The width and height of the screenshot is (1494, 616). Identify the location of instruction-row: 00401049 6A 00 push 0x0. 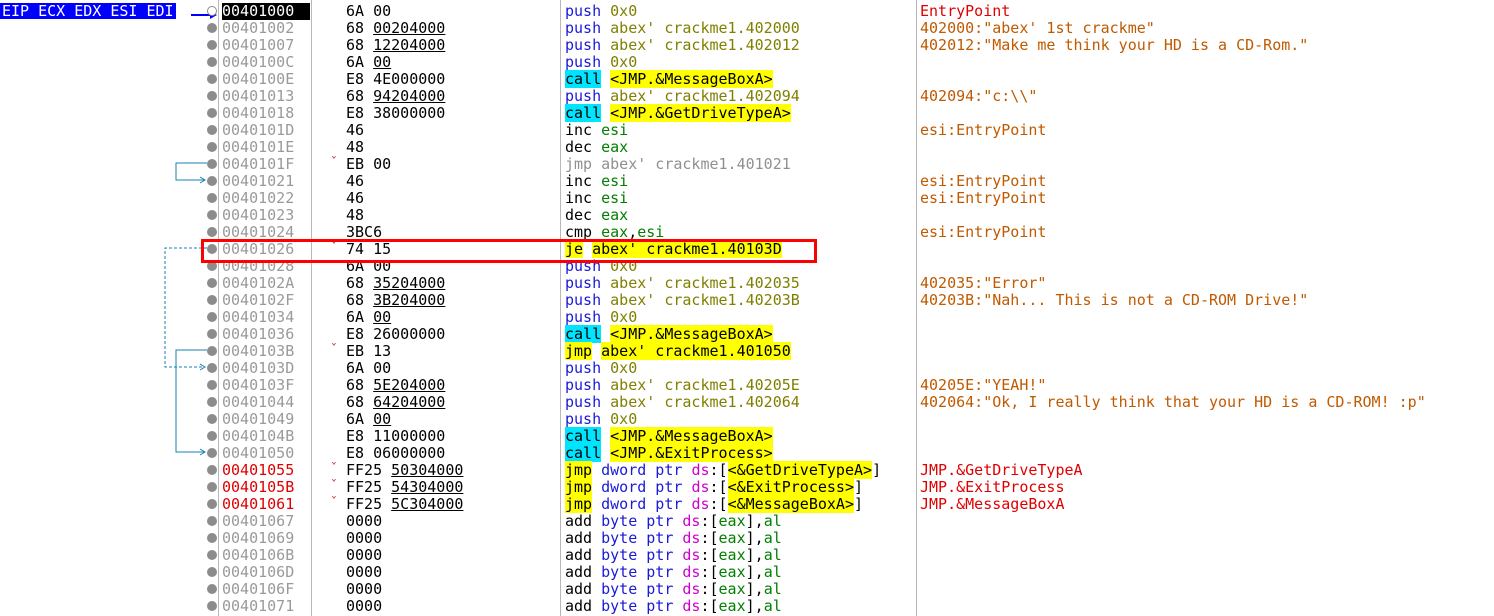
(747, 419).